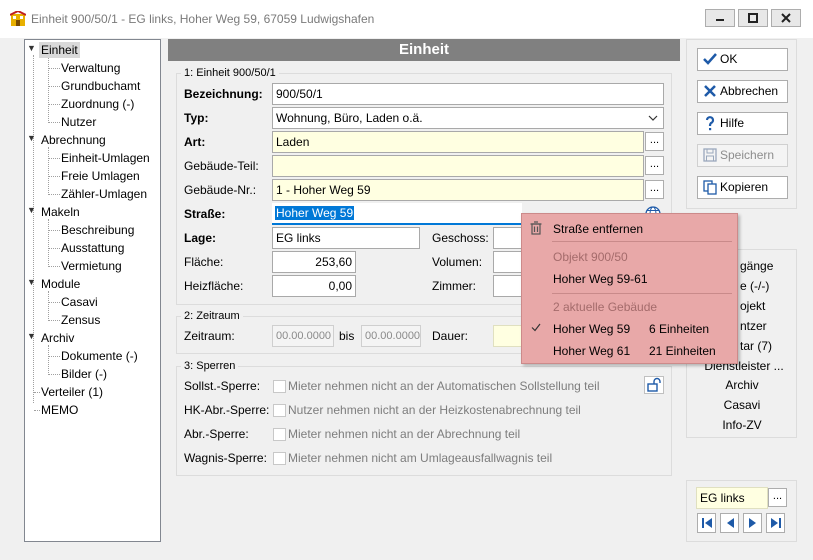  Describe the element at coordinates (458, 166) in the screenshot. I see `gebaeudeteil-input` at that location.